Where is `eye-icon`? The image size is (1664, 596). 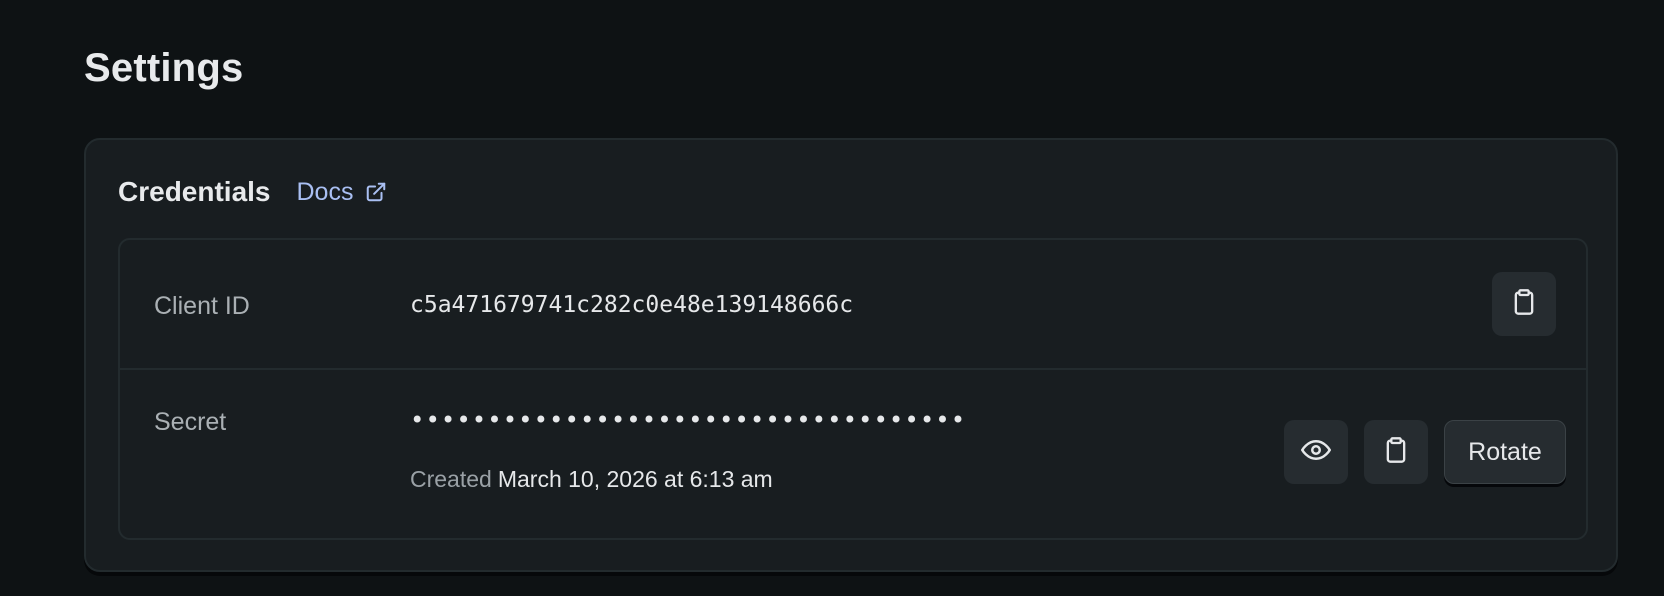 eye-icon is located at coordinates (1316, 452).